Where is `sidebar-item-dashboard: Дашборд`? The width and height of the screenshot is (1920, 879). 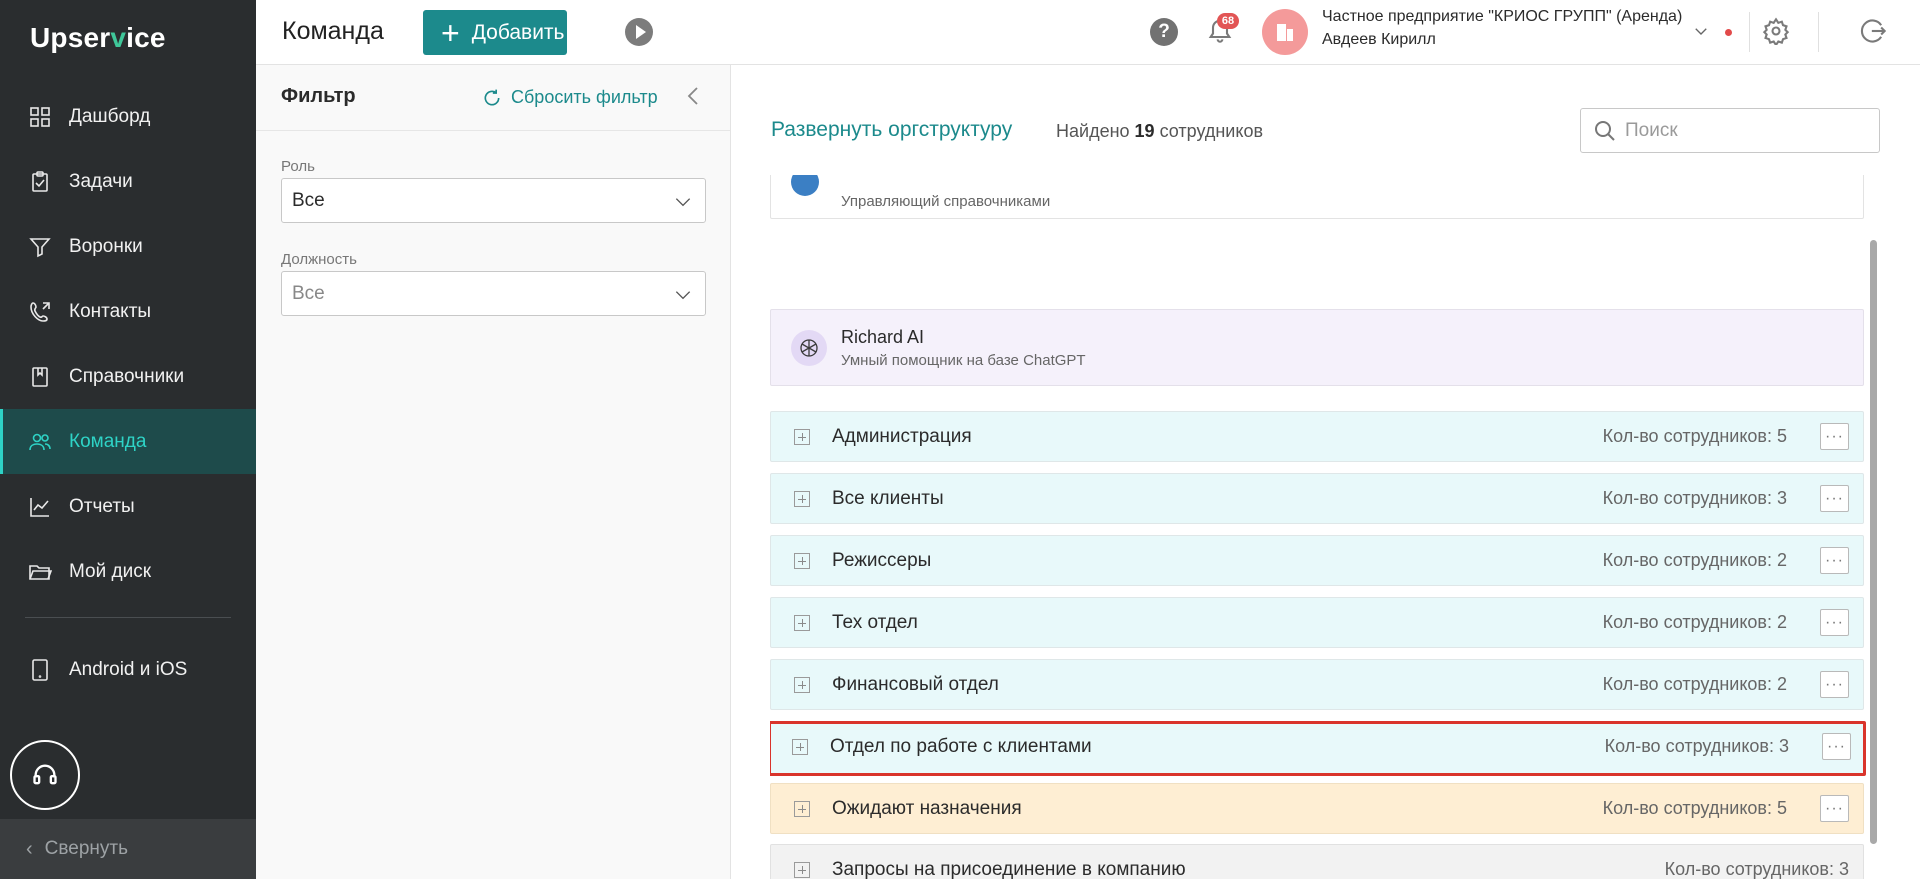 sidebar-item-dashboard: Дашборд is located at coordinates (128, 116).